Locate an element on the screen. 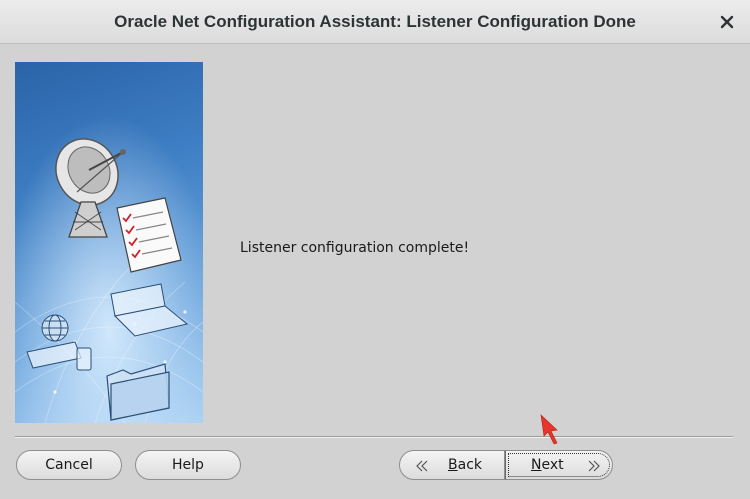 The image size is (750, 499). close-icon is located at coordinates (727, 22).